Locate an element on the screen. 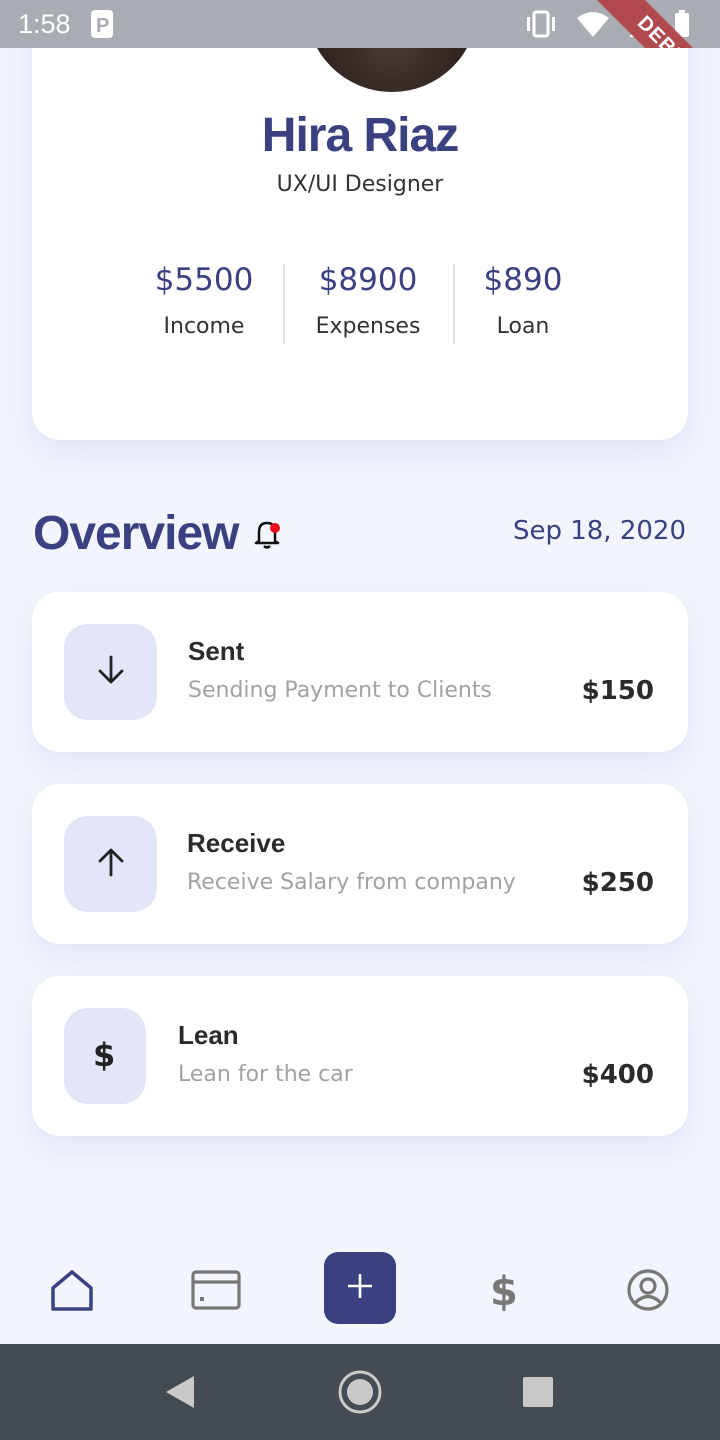  tx-icon-box: $ is located at coordinates (105, 1056).